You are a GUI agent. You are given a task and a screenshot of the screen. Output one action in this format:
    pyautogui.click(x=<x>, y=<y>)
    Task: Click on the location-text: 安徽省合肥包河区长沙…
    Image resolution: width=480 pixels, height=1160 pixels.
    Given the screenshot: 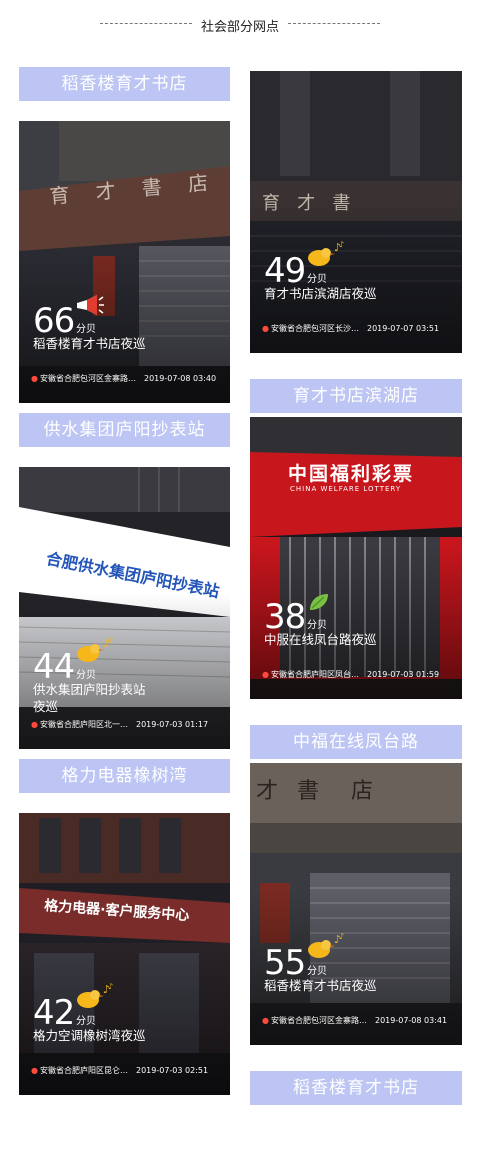 What is the action you would take?
    pyautogui.click(x=314, y=328)
    